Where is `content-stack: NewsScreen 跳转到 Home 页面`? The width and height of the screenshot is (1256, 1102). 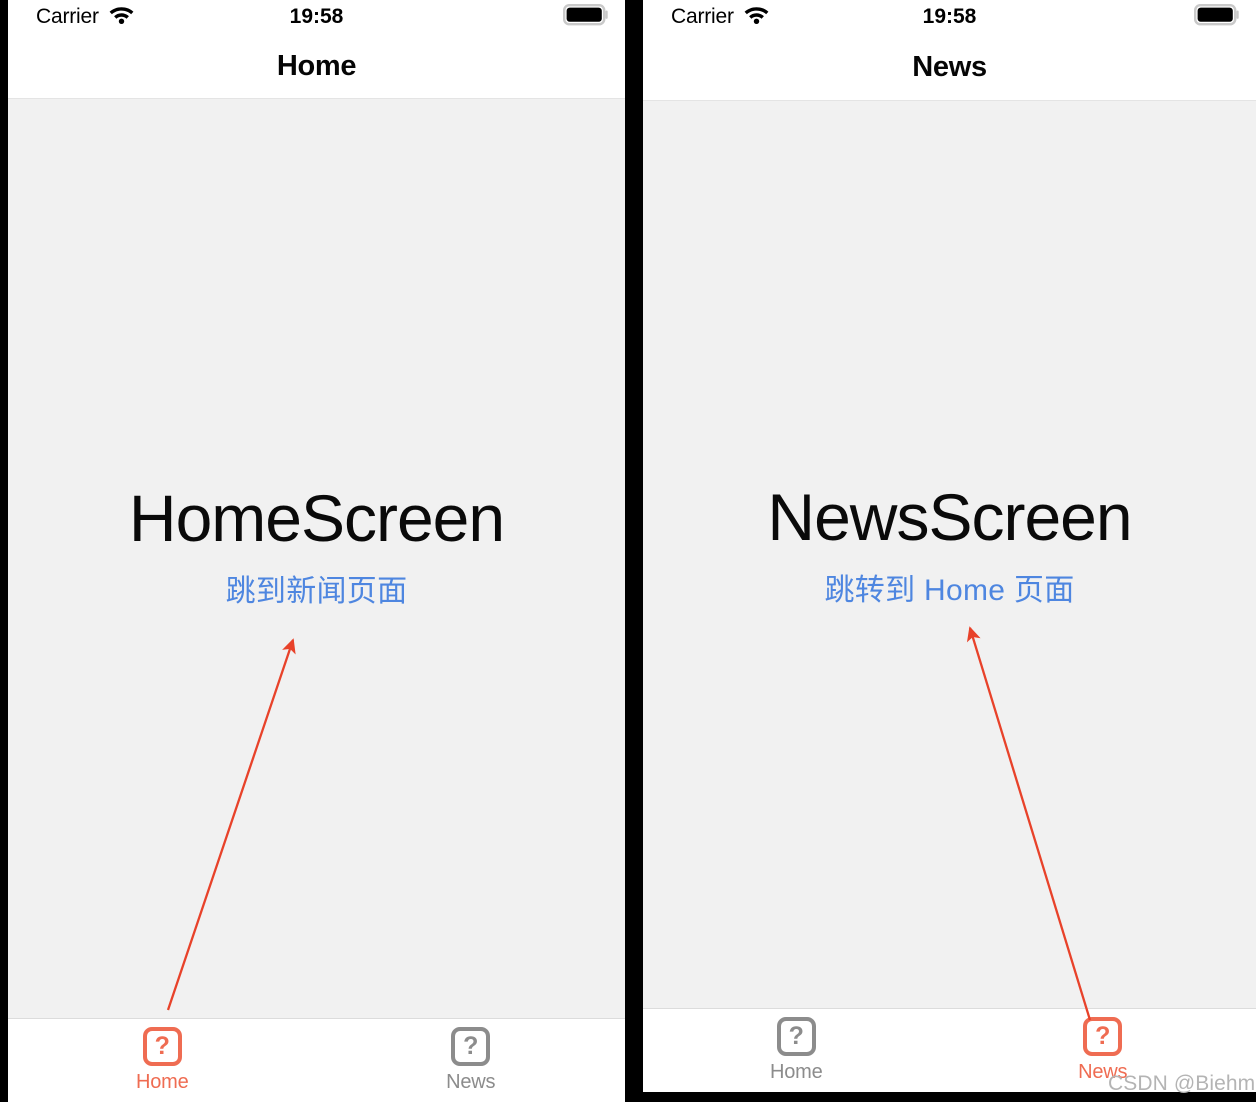 content-stack: NewsScreen 跳转到 Home 页面 is located at coordinates (949, 544).